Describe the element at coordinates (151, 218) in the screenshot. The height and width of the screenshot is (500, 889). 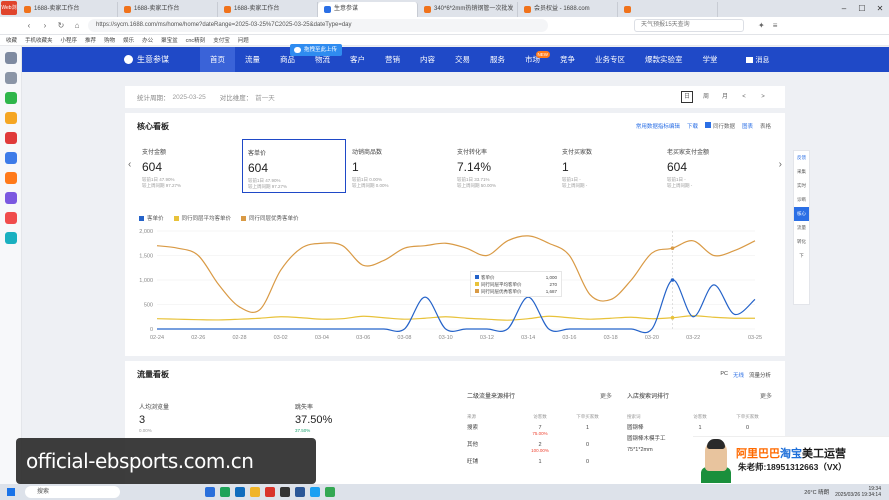
I see `legend-item: 客单价` at that location.